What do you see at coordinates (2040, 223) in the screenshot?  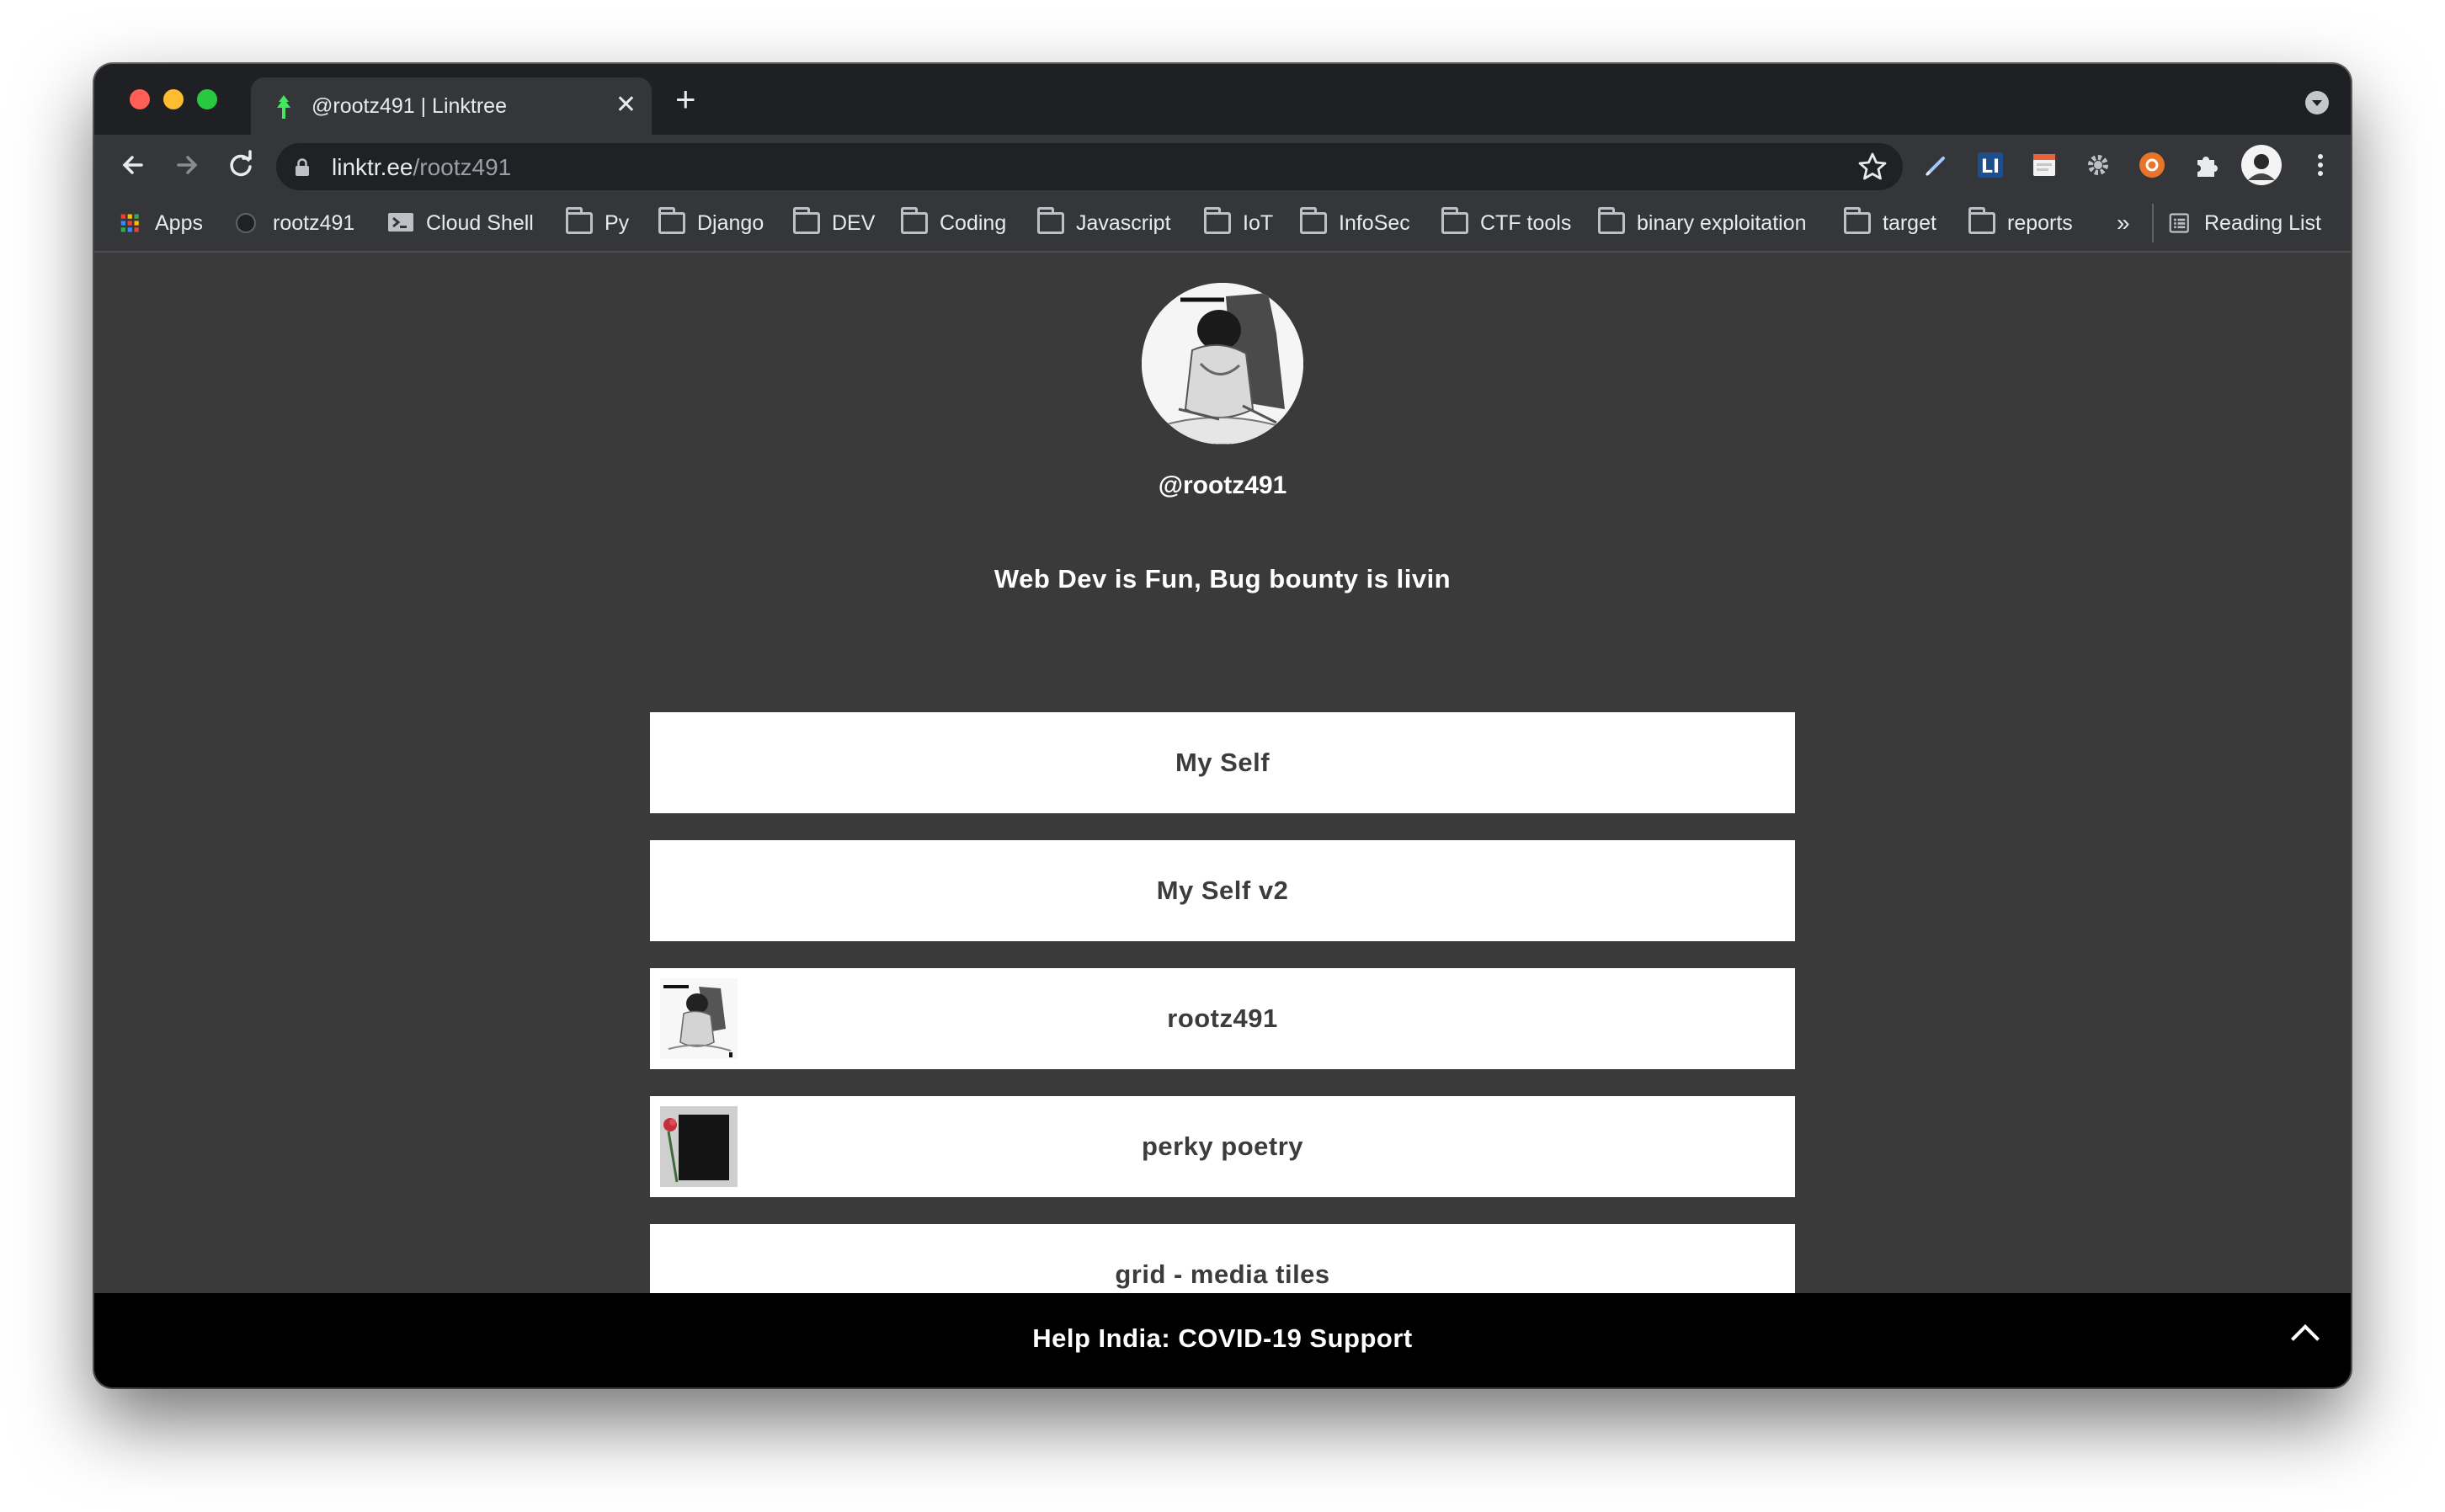 I see `bookmark-label: reports` at bounding box center [2040, 223].